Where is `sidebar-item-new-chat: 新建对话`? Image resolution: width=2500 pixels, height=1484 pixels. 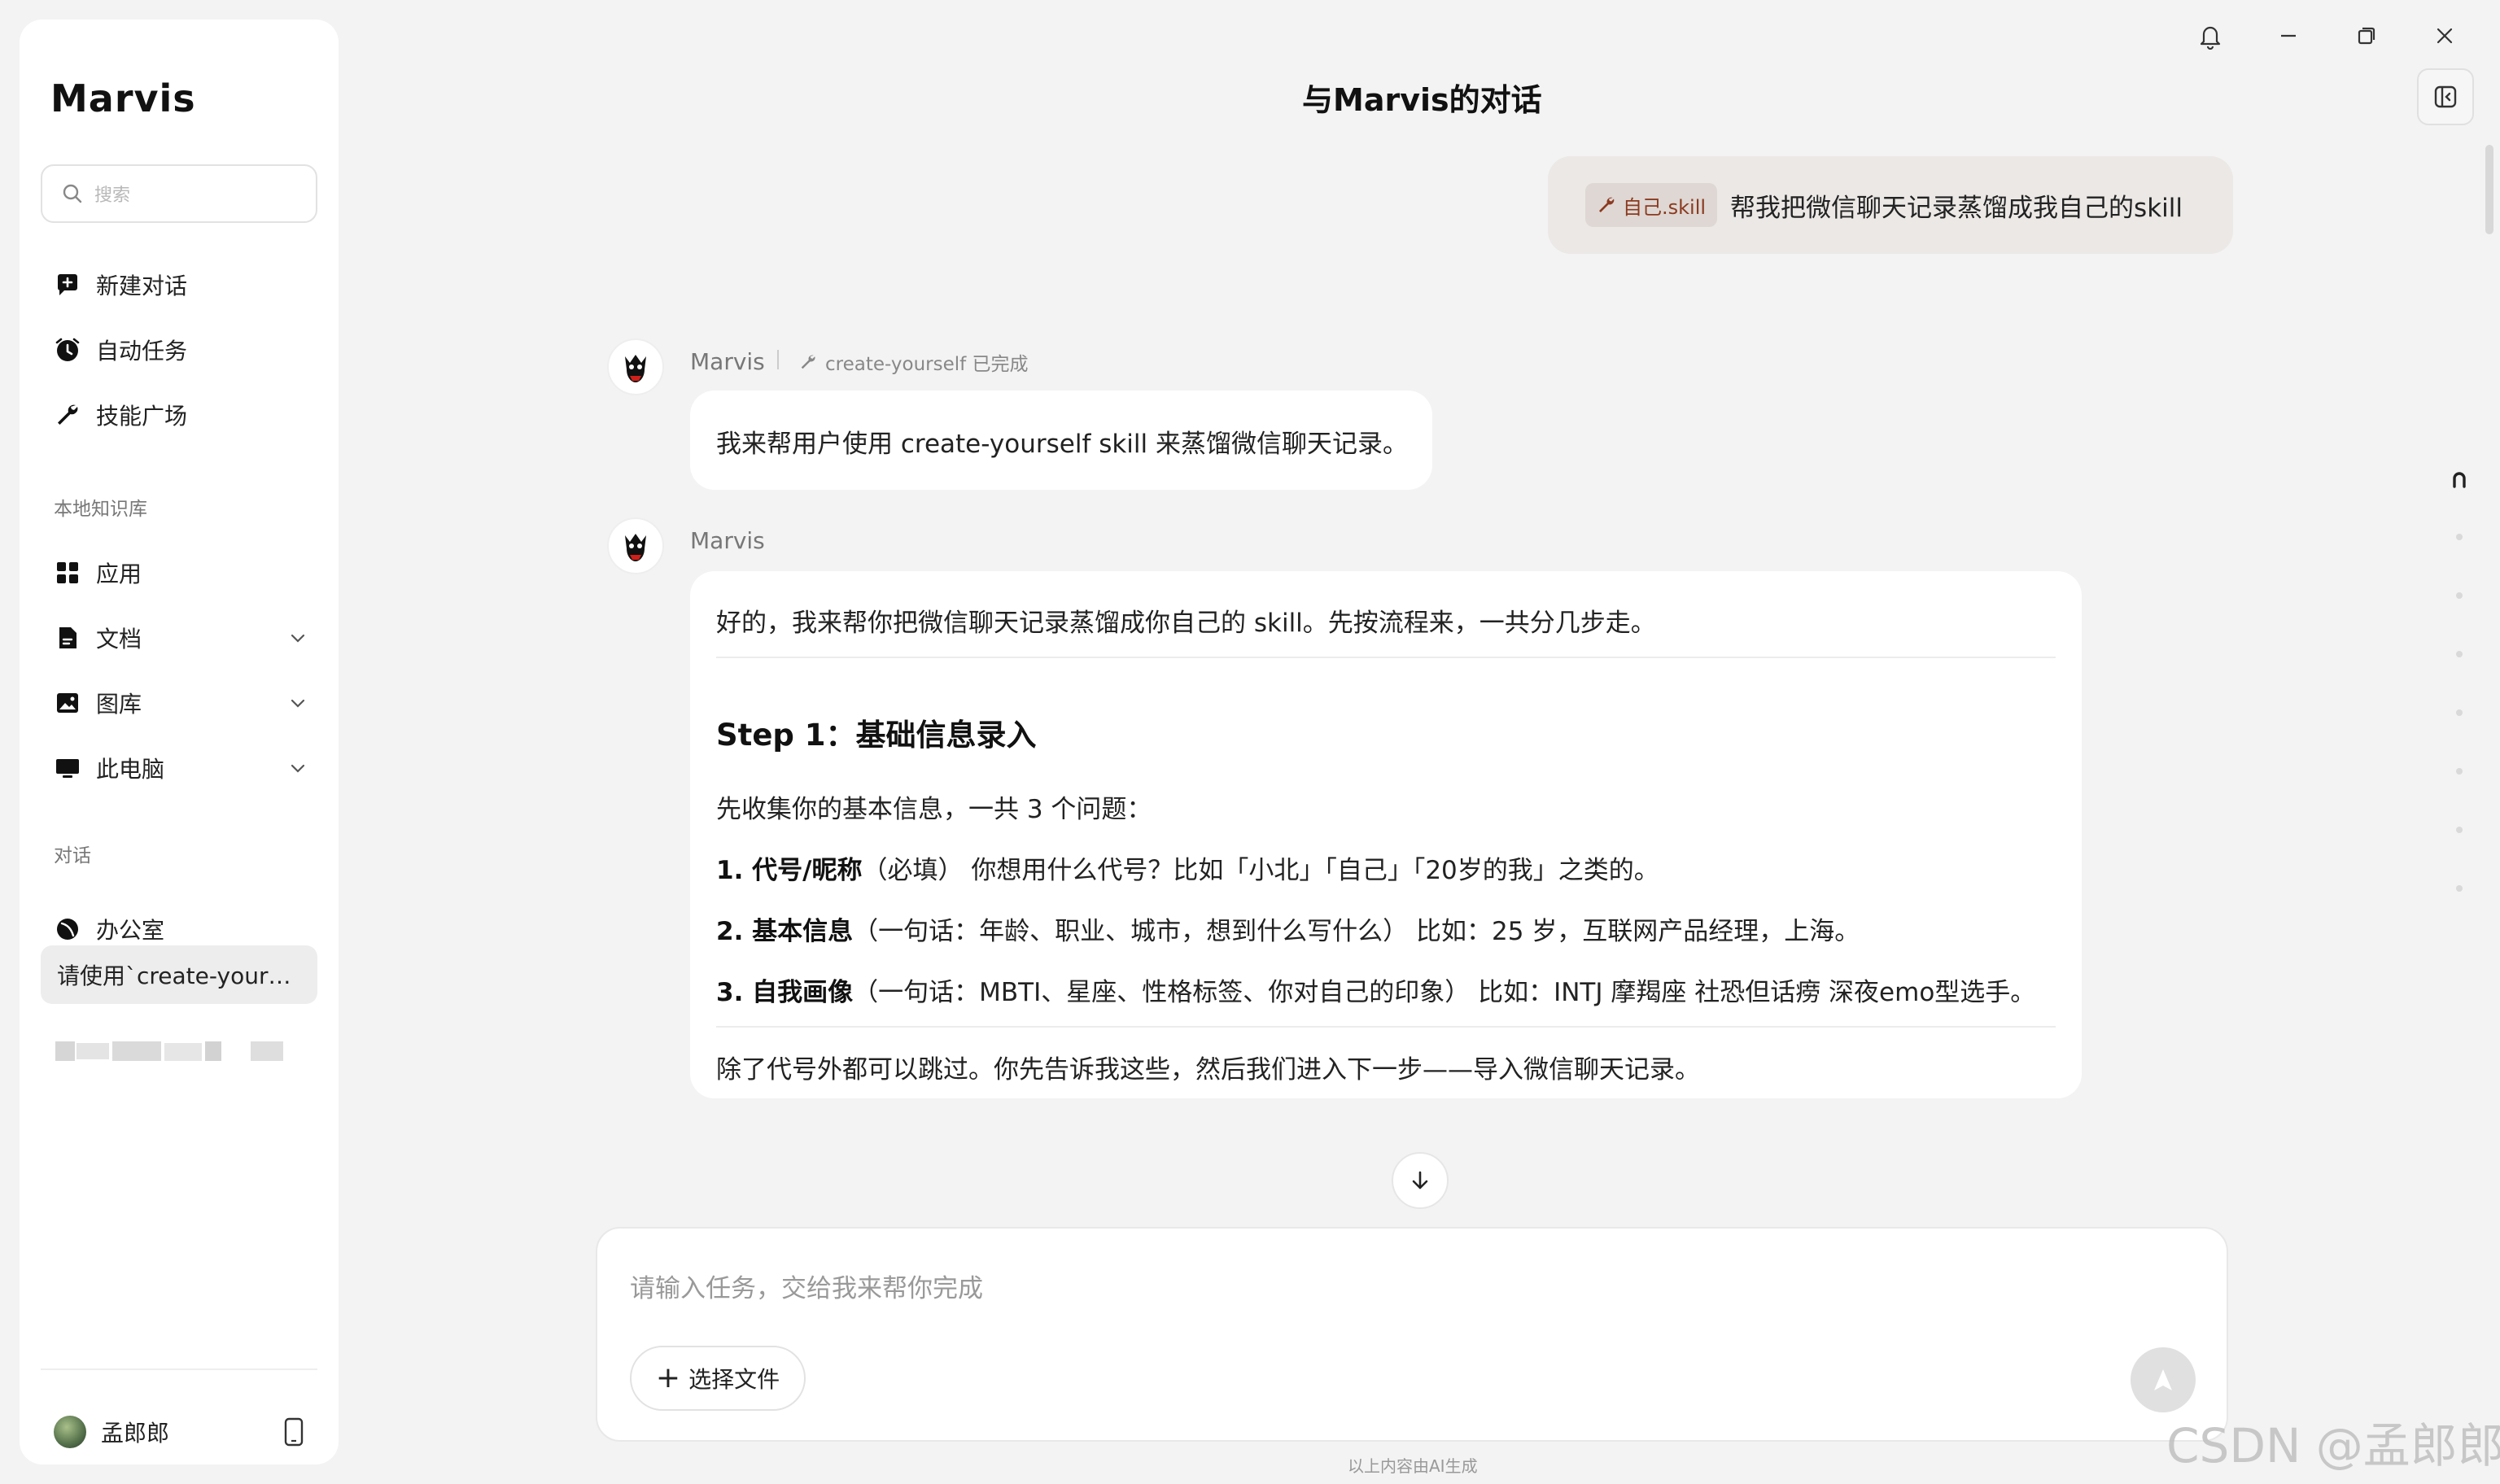
sidebar-item-new-chat: 新建对话 is located at coordinates (184, 284).